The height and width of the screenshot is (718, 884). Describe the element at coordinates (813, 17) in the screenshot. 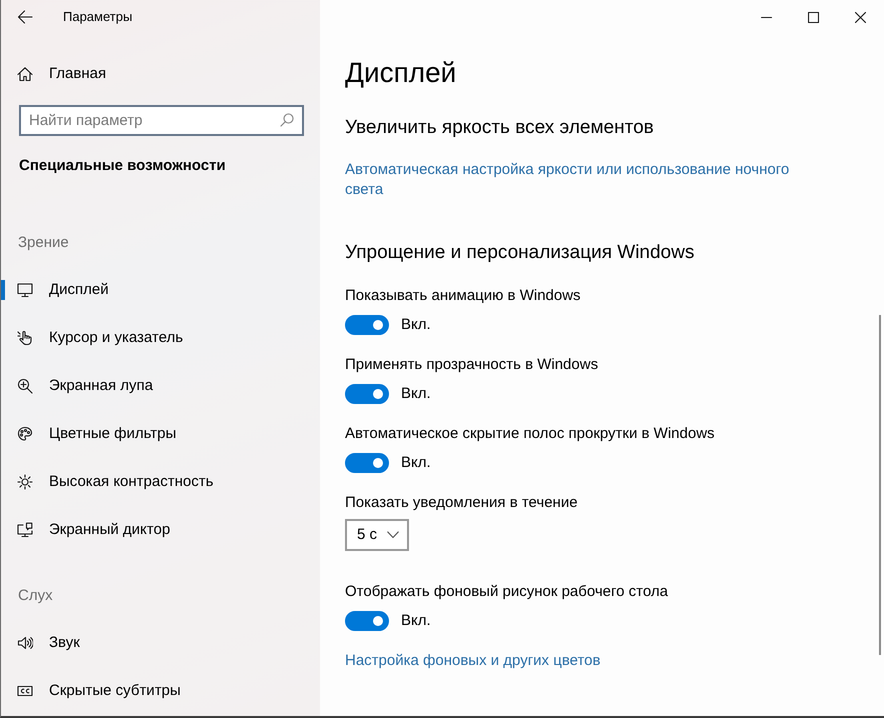

I see `maximize-icon` at that location.